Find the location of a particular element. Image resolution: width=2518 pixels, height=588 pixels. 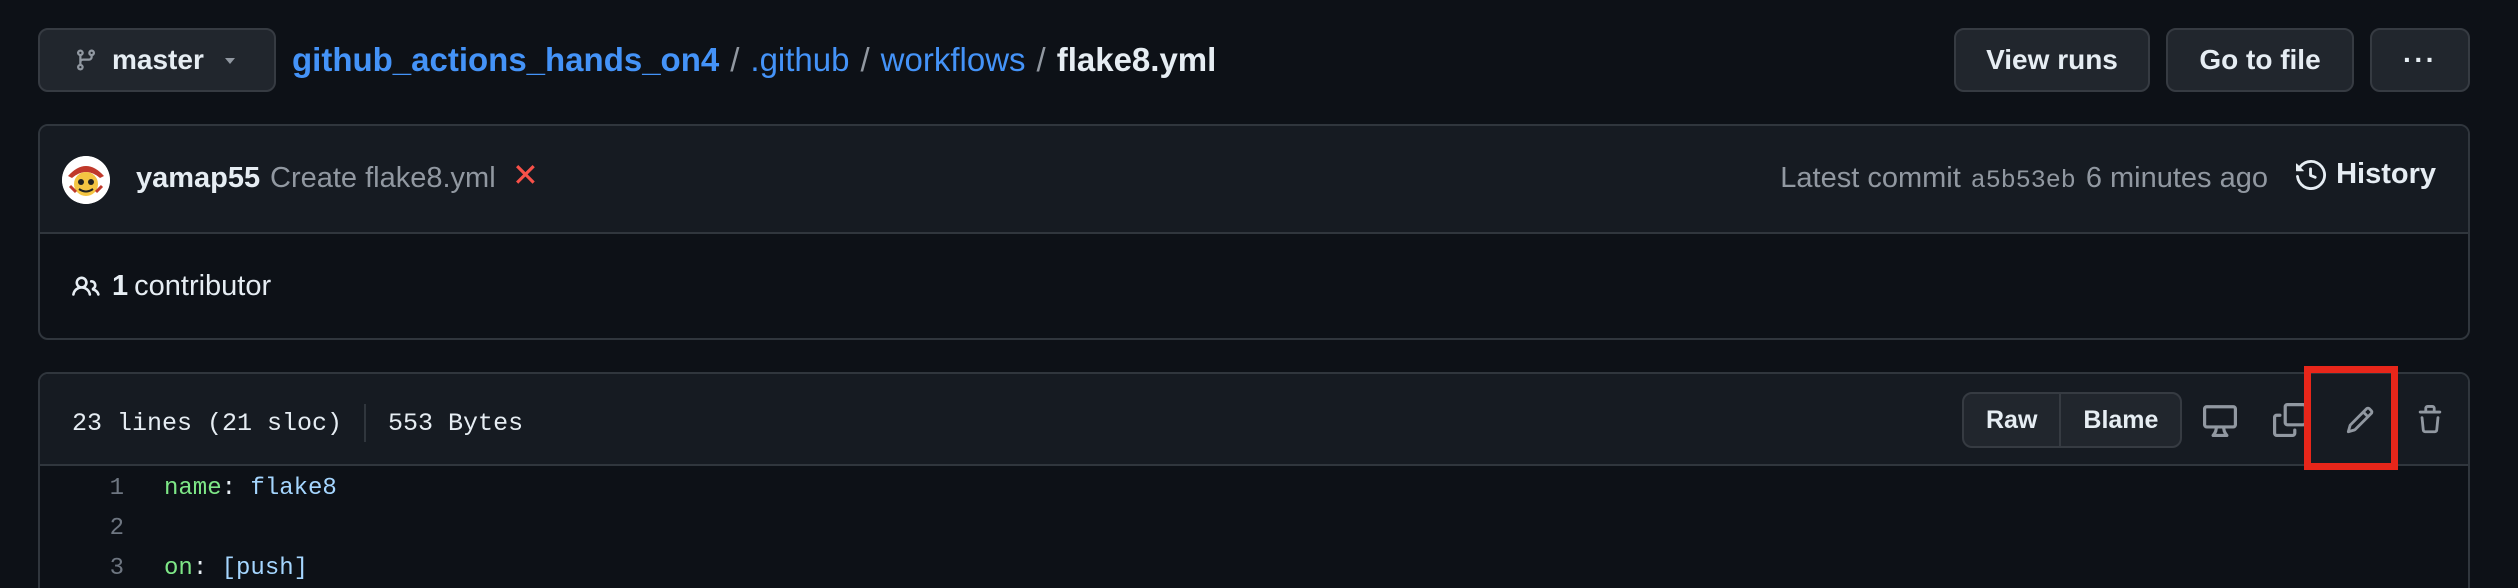

display-icon is located at coordinates (2220, 420).